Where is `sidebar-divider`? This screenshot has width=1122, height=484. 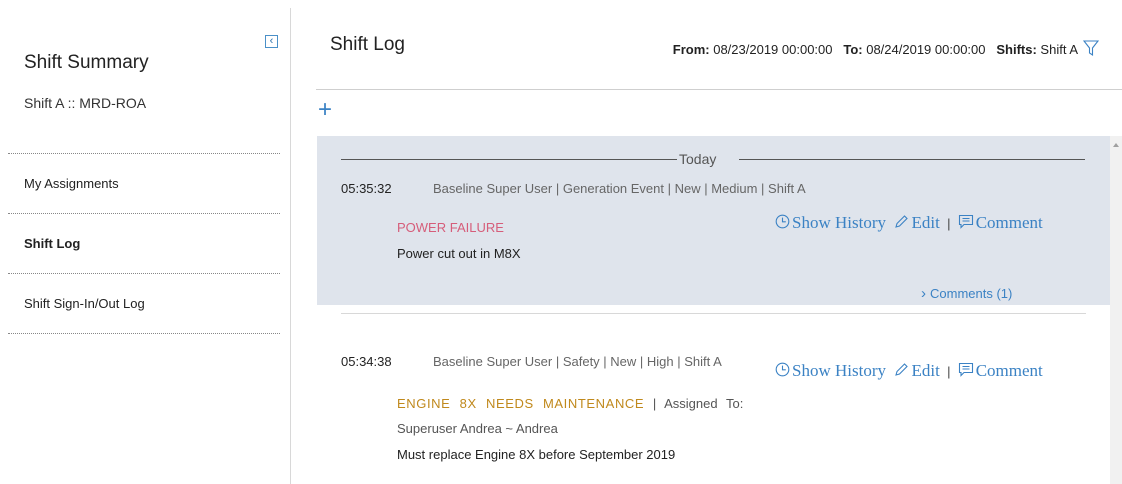
sidebar-divider is located at coordinates (290, 246).